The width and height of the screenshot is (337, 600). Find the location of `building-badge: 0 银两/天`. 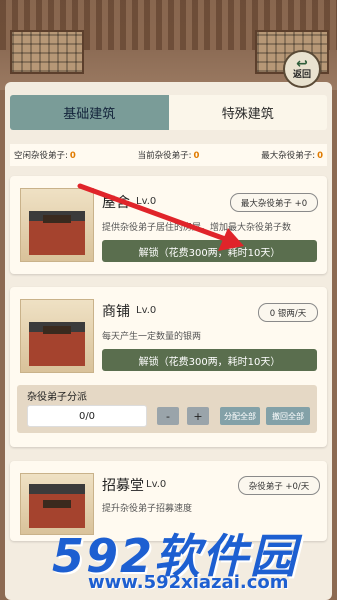

building-badge: 0 银两/天 is located at coordinates (288, 312).